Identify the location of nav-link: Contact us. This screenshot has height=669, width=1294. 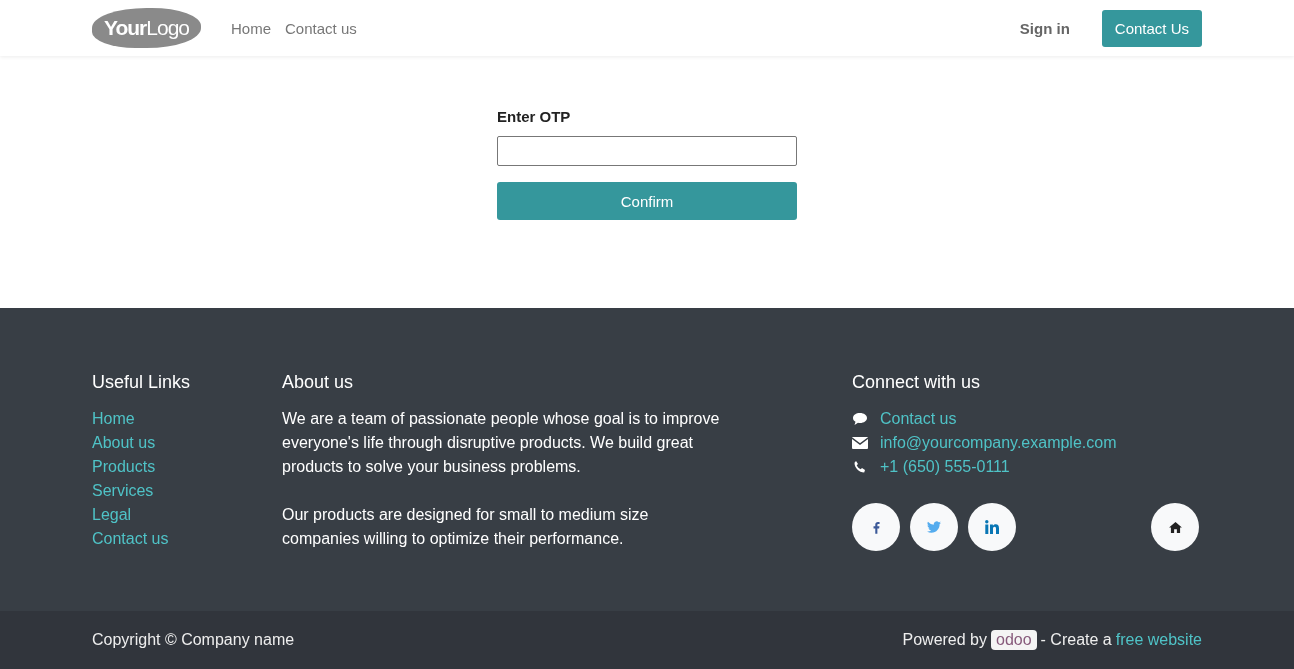
(321, 28).